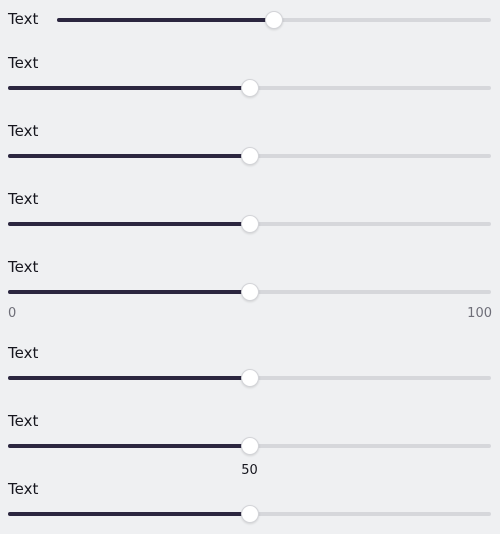 The height and width of the screenshot is (534, 500). I want to click on slider-max-label: 100, so click(479, 313).